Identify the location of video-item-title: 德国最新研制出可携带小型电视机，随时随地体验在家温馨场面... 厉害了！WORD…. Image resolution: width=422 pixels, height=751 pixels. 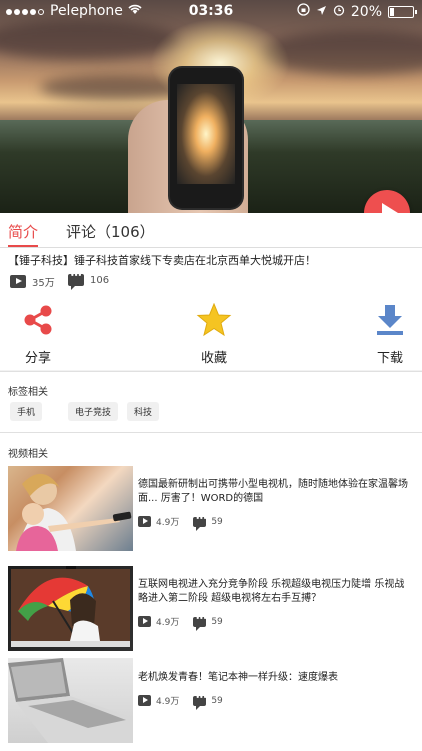
(276, 492).